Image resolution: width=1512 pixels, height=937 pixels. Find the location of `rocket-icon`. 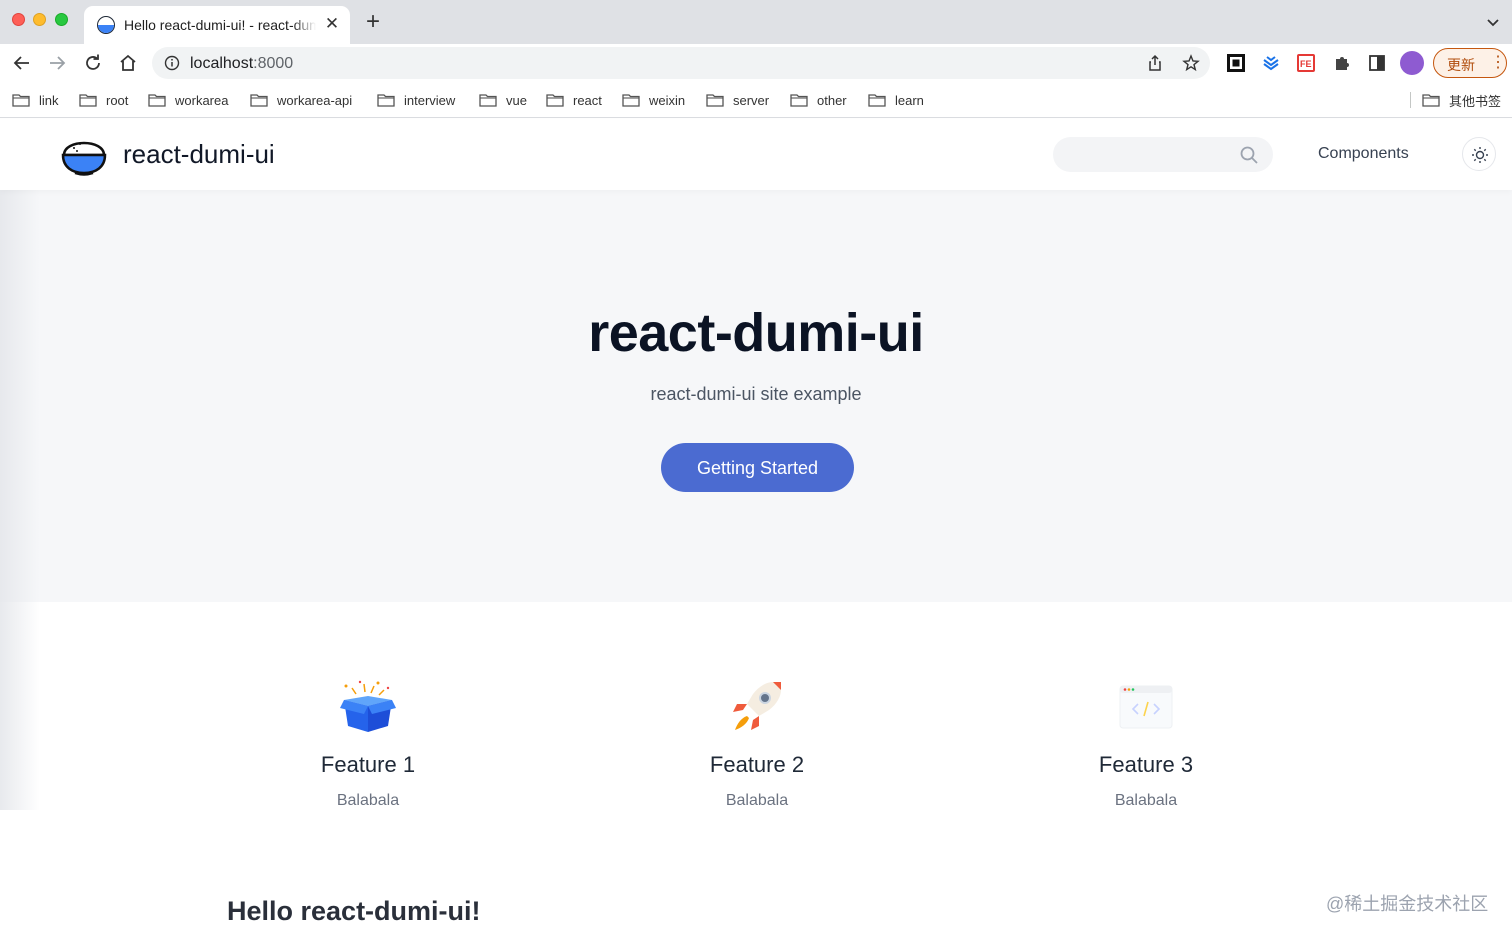

rocket-icon is located at coordinates (757, 706).